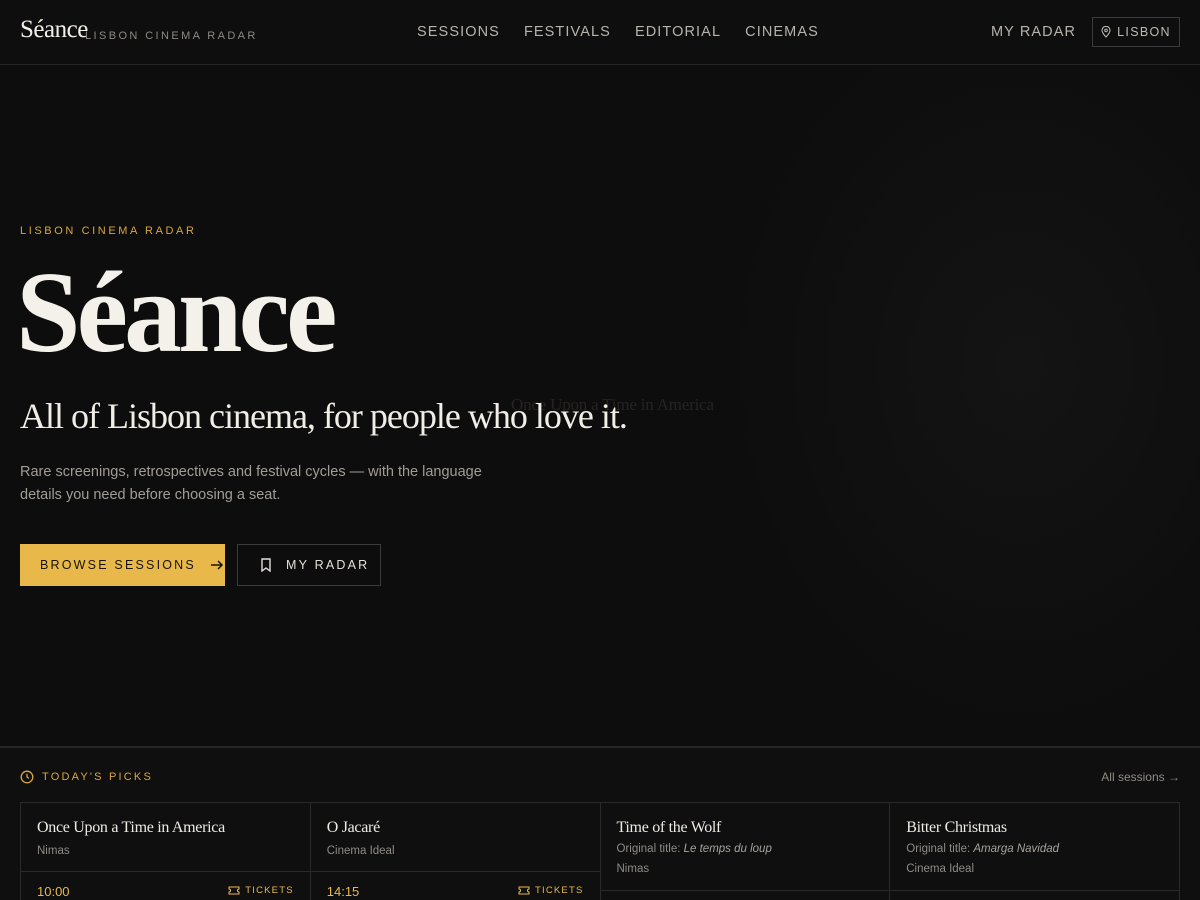 The width and height of the screenshot is (1200, 900). I want to click on city-selector-button: LISBON, so click(1136, 32).